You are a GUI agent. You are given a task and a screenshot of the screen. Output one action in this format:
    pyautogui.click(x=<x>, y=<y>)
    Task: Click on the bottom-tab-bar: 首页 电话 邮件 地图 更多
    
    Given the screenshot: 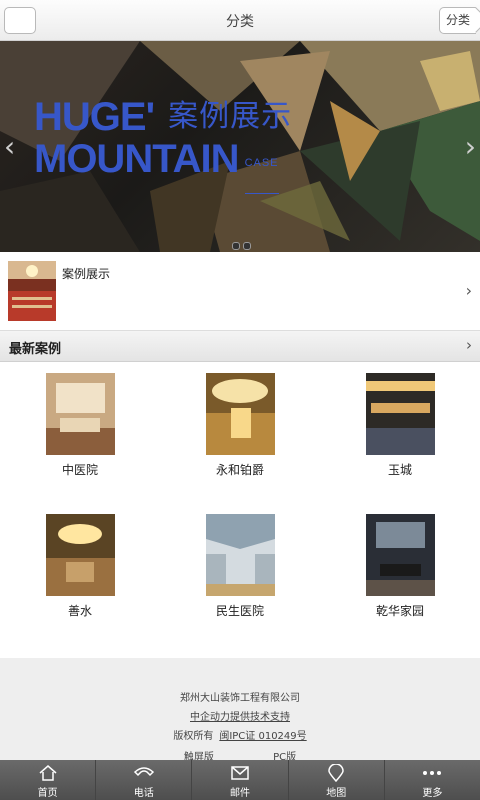 What is the action you would take?
    pyautogui.click(x=240, y=780)
    